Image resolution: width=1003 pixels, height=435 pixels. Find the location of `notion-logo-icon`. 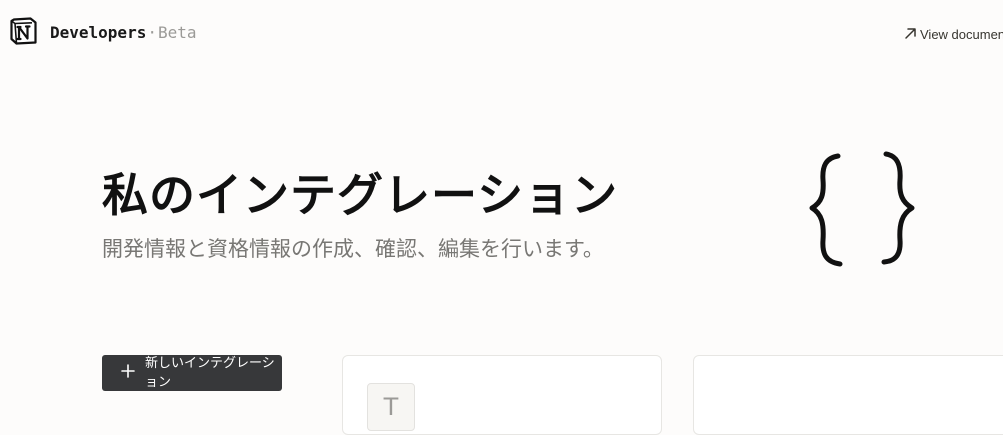

notion-logo-icon is located at coordinates (23, 31).